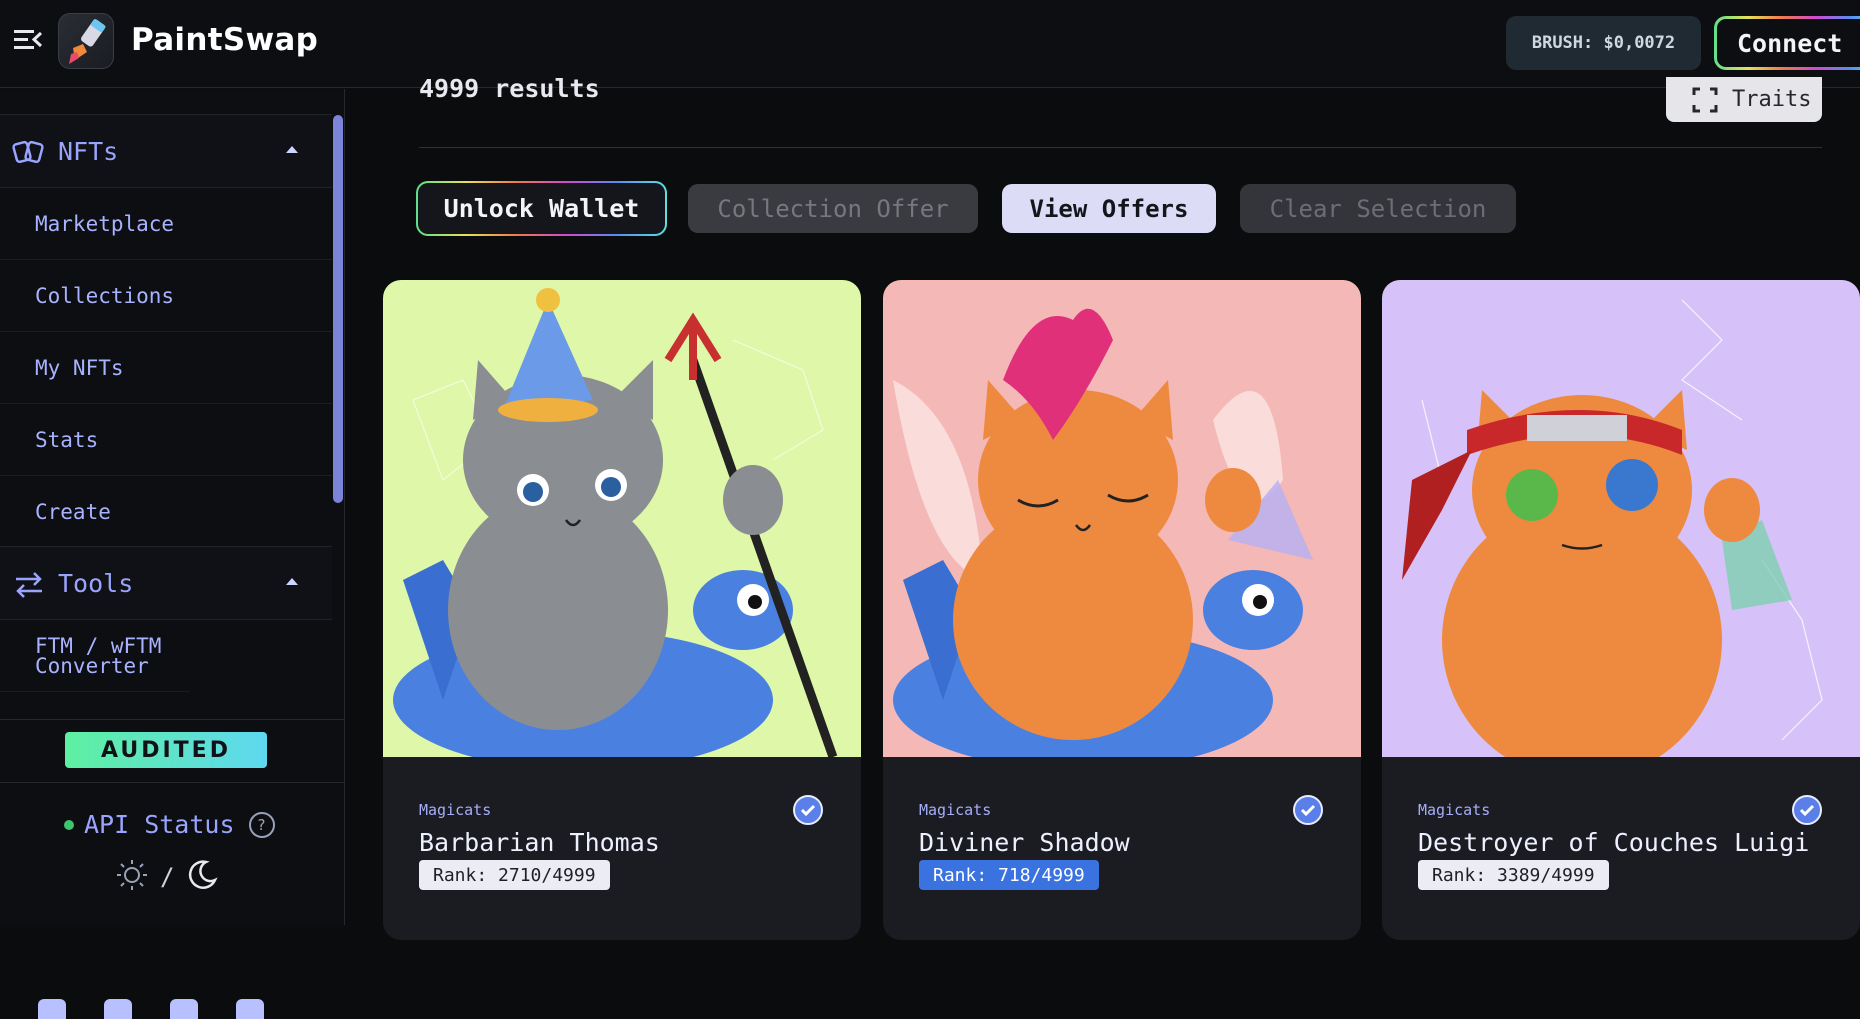 Image resolution: width=1860 pixels, height=1019 pixels. I want to click on telegram-icon, so click(250, 1009).